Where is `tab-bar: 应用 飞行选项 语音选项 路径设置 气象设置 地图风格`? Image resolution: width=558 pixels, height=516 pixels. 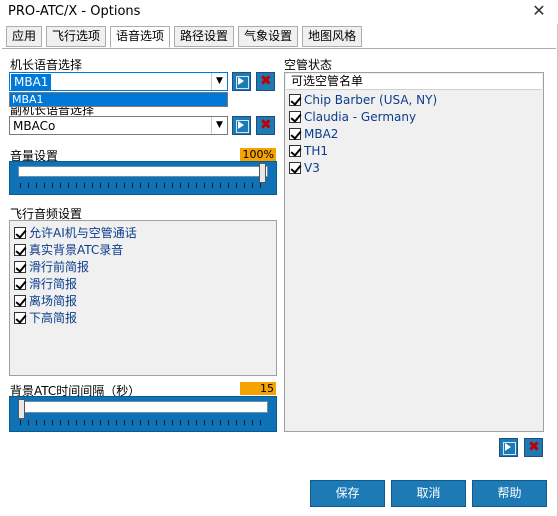 tab-bar: 应用 飞行选项 语音选项 路径设置 气象设置 地图风格 is located at coordinates (184, 37).